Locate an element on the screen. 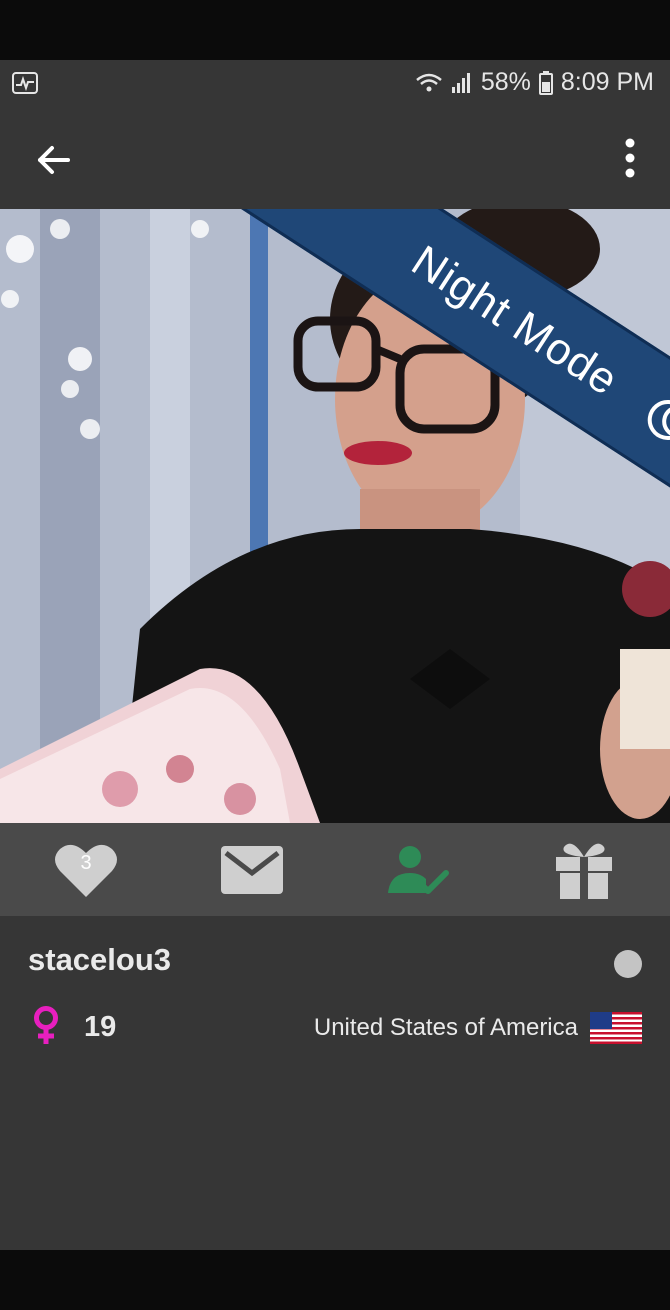 This screenshot has width=670, height=1310. friend-button is located at coordinates (418, 870).